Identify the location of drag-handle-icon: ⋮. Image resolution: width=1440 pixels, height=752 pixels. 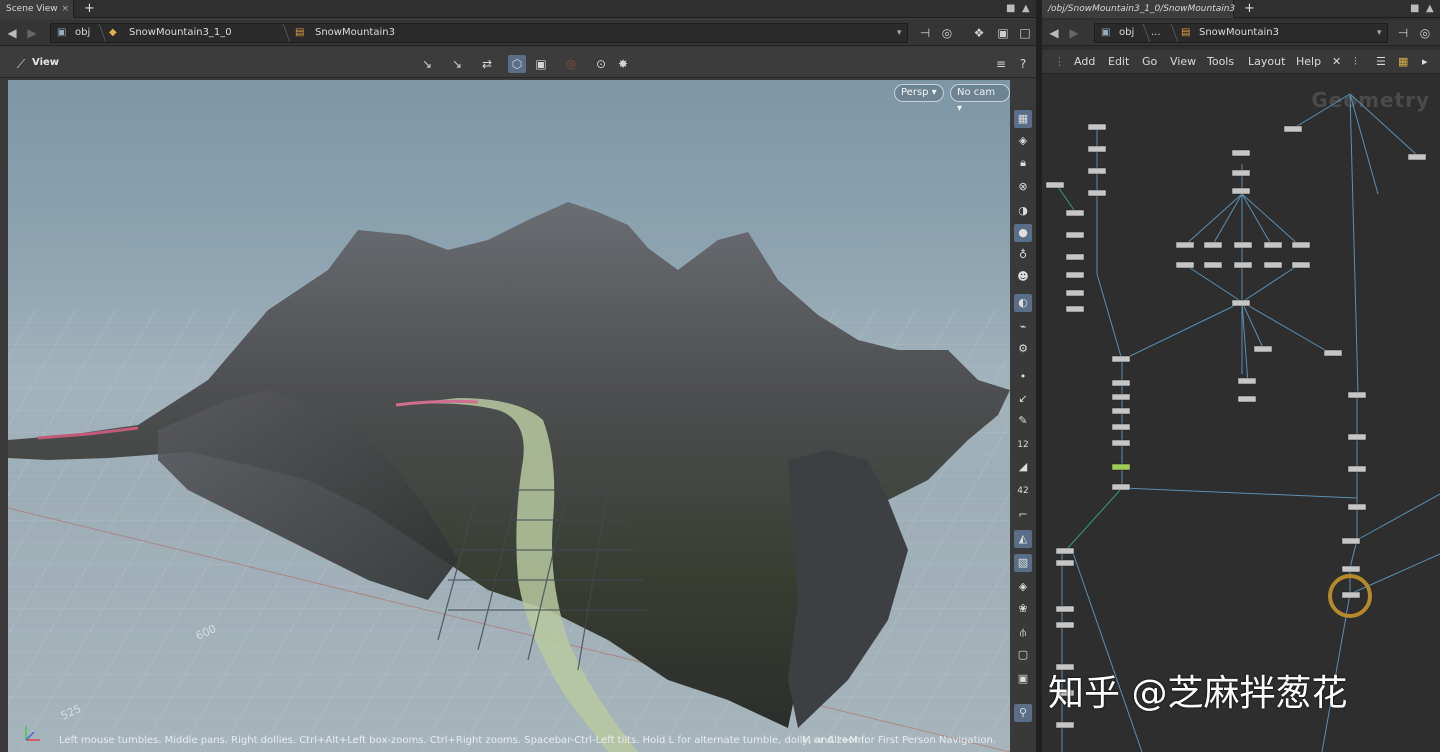
(1059, 62).